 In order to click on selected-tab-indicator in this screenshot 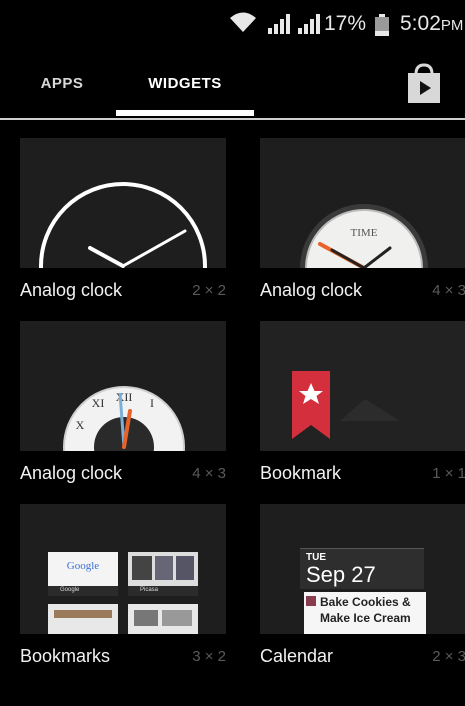, I will do `click(185, 113)`.